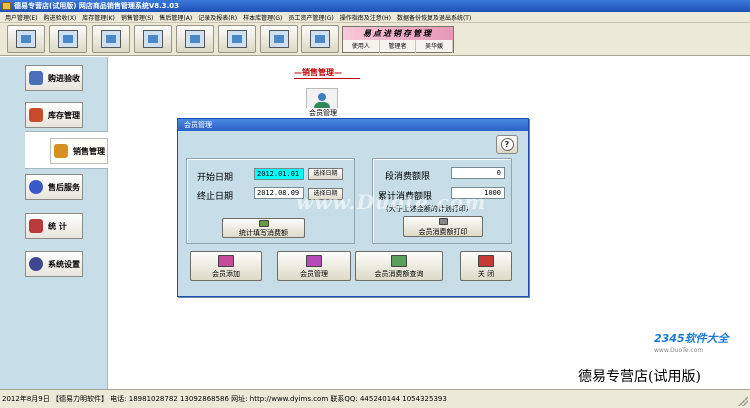  I want to click on user-info-box: 易点进销存管理 使用人 管理者 吴华媛, so click(398, 39).